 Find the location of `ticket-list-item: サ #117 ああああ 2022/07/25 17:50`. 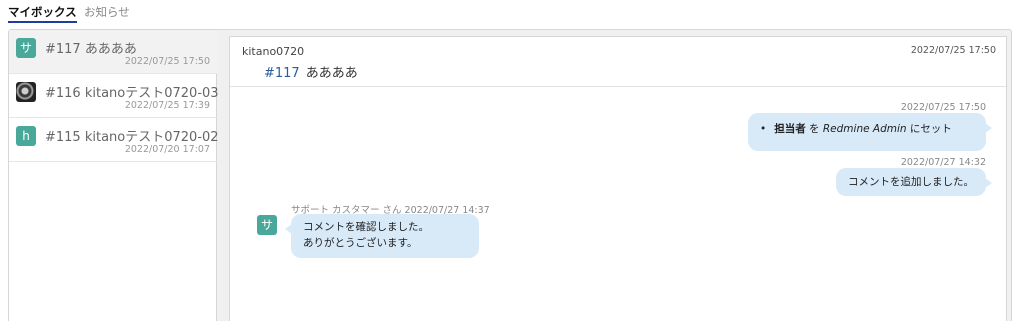

ticket-list-item: サ #117 ああああ 2022/07/25 17:50 is located at coordinates (113, 52).